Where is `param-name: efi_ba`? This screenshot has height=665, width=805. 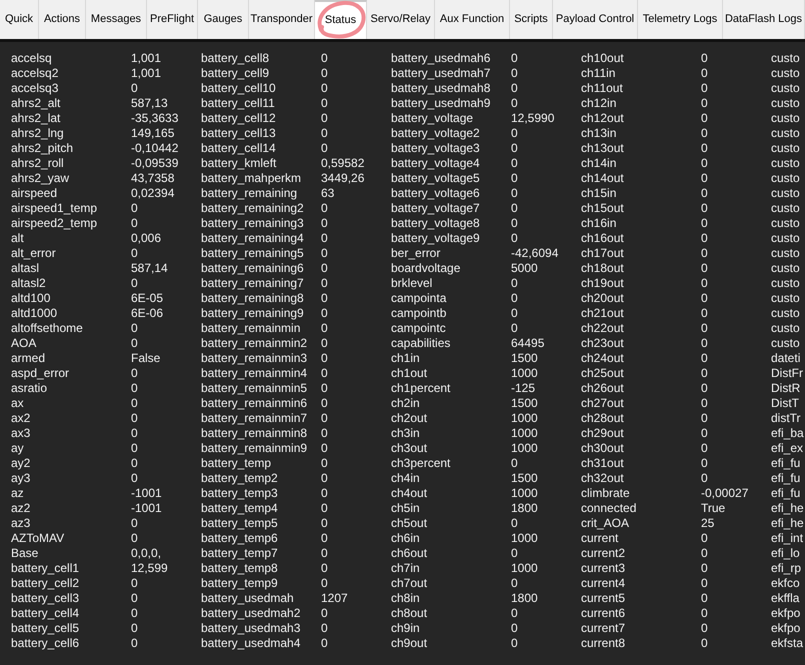
param-name: efi_ba is located at coordinates (788, 433).